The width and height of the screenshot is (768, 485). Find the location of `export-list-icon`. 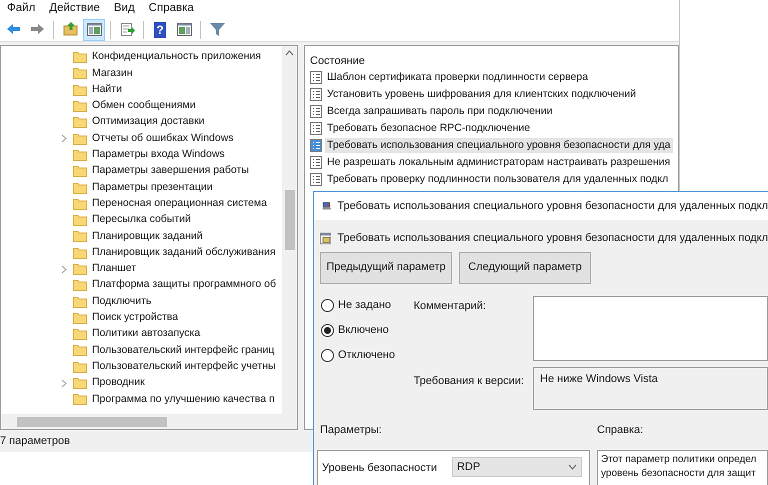

export-list-icon is located at coordinates (127, 29).